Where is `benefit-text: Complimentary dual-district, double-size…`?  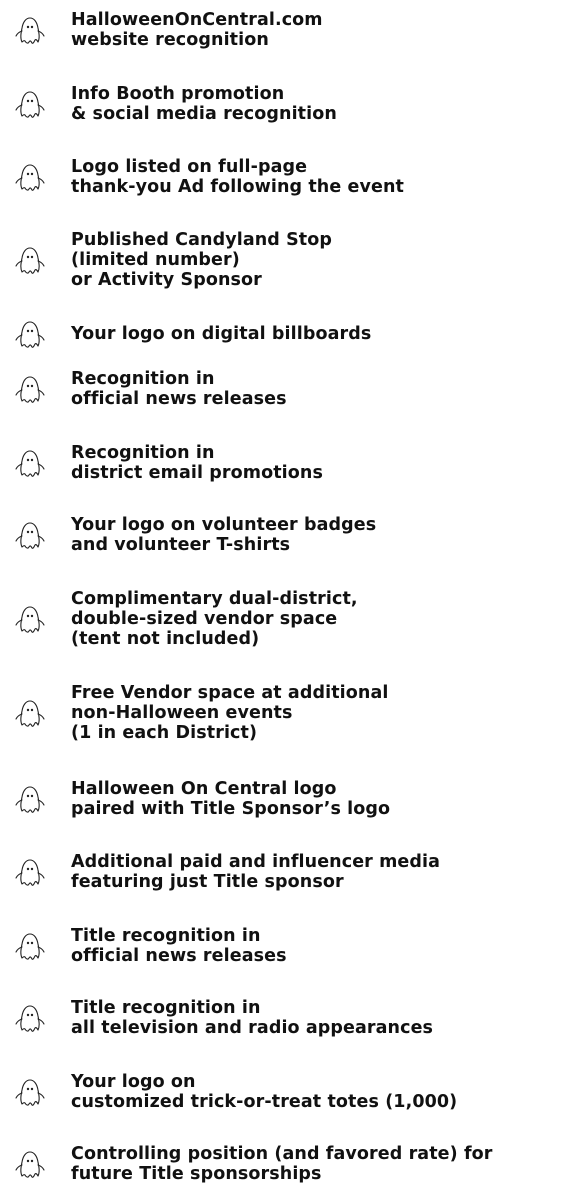 benefit-text: Complimentary dual-district, double-size… is located at coordinates (214, 619).